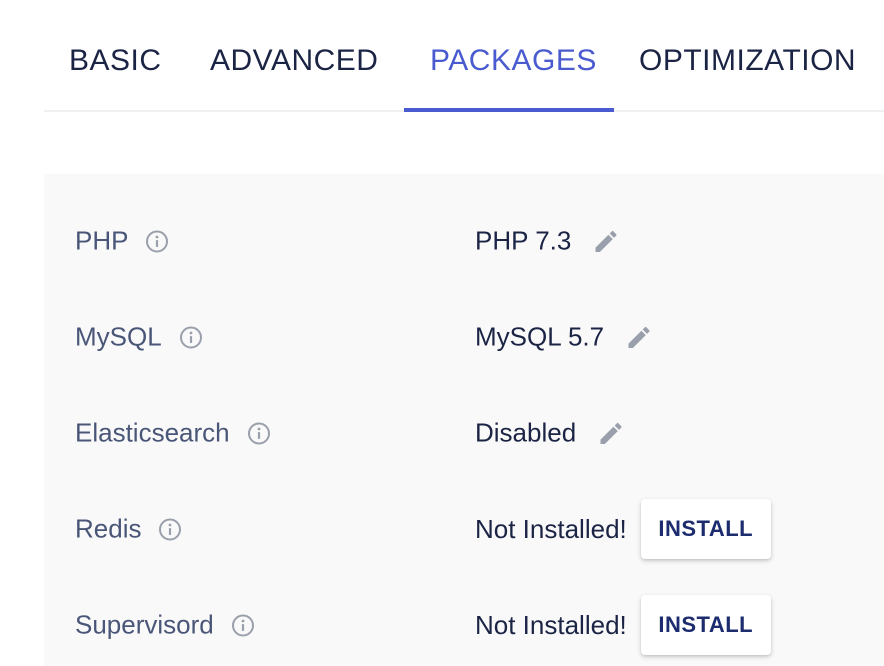  Describe the element at coordinates (144, 624) in the screenshot. I see `package-label: Supervisord` at that location.